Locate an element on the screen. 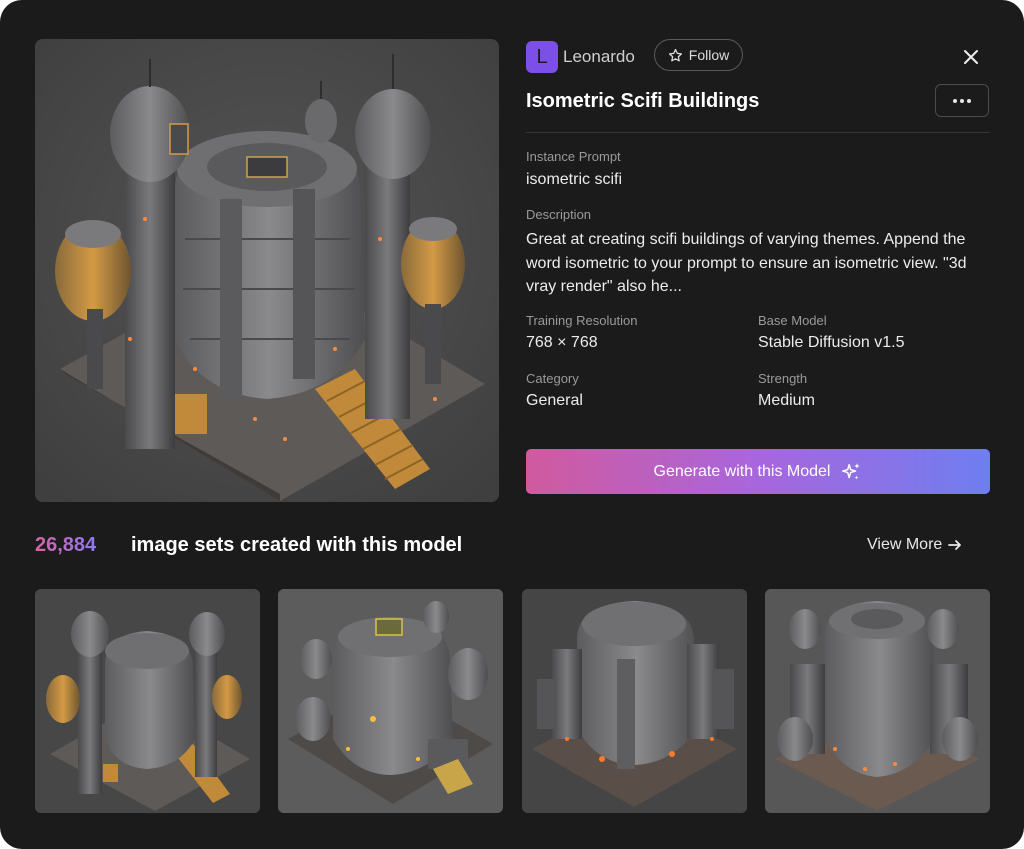  sparkle-icon is located at coordinates (851, 470).